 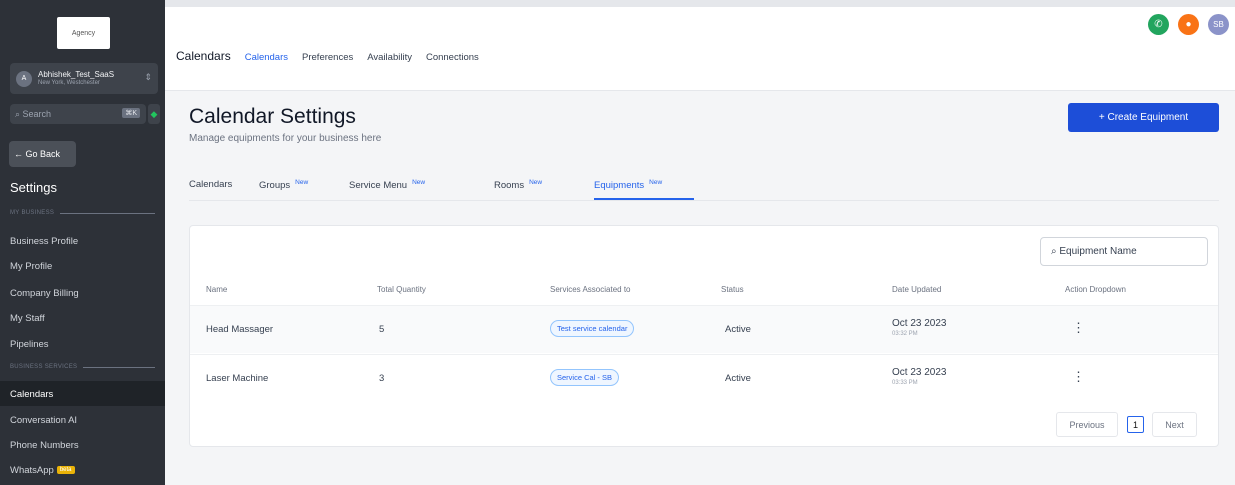 I want to click on page-number-button: 1, so click(x=1135, y=424).